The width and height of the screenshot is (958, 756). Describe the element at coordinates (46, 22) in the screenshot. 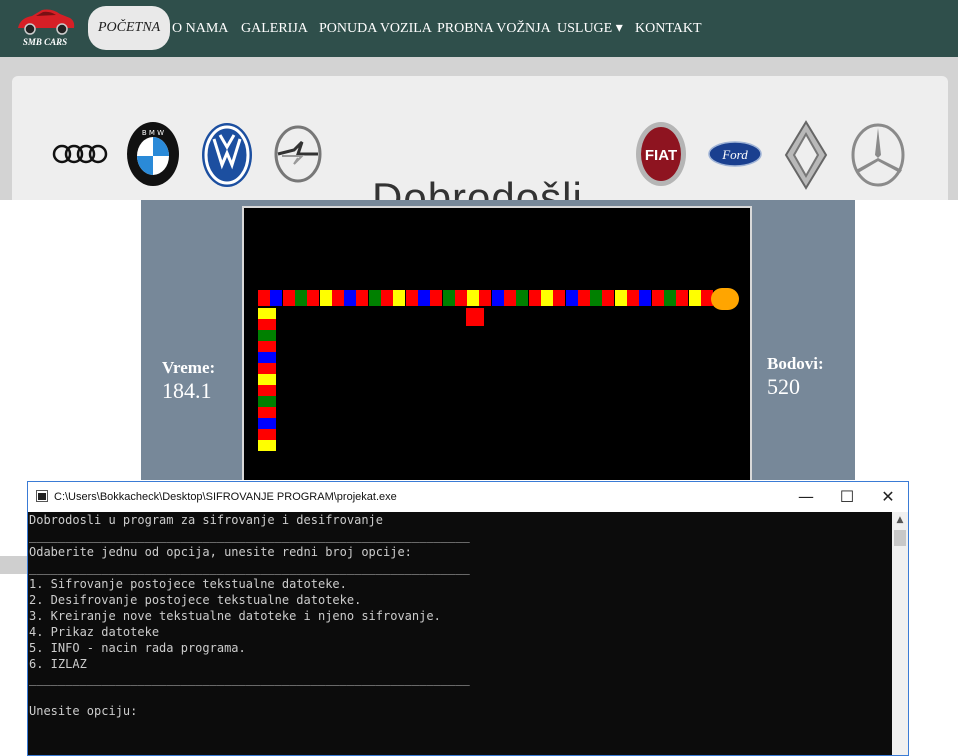

I see `car-icon` at that location.